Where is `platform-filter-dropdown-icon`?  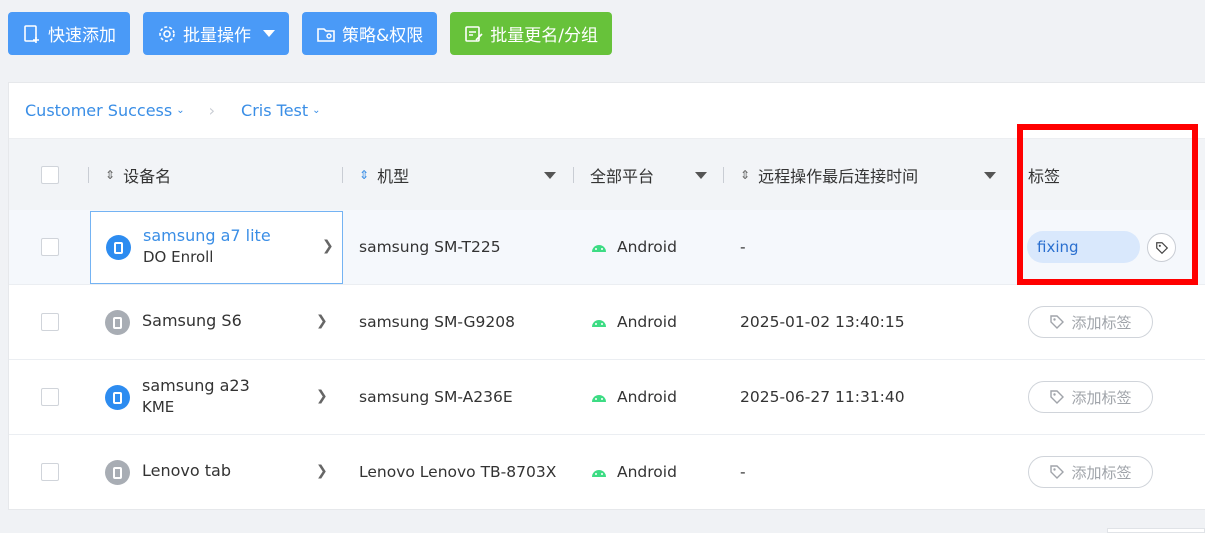 platform-filter-dropdown-icon is located at coordinates (701, 175).